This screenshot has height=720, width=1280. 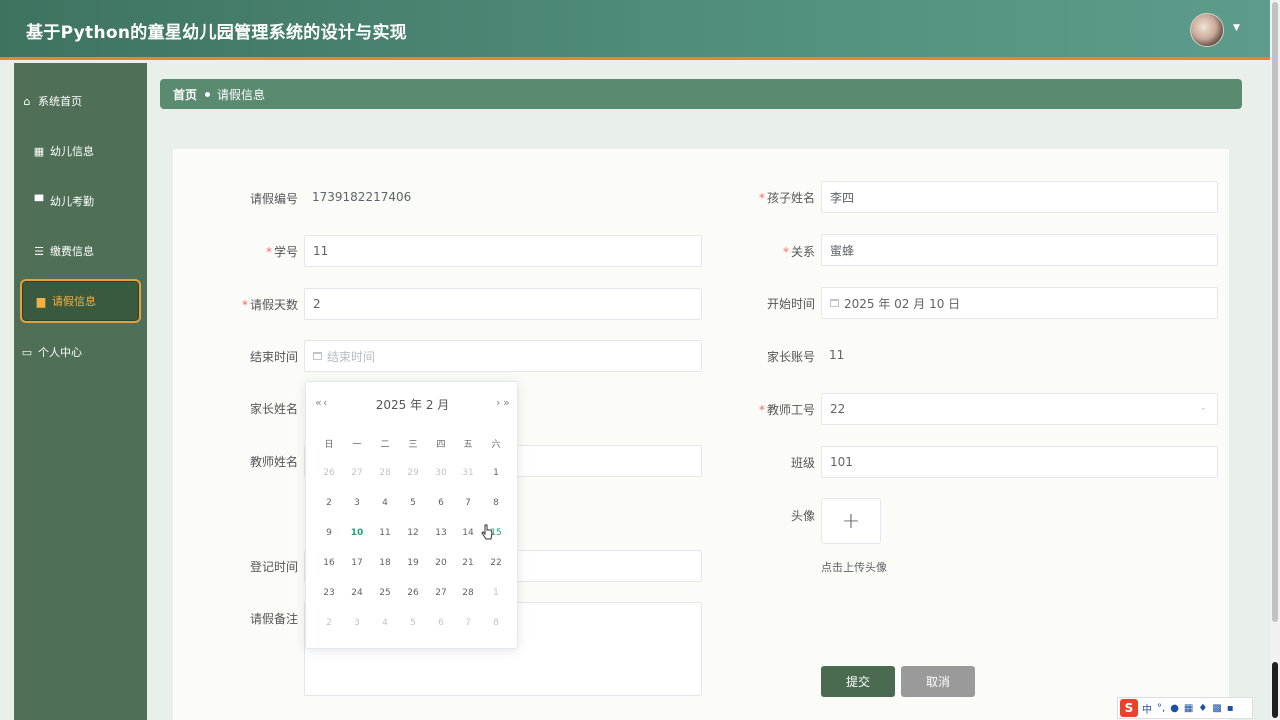 I want to click on sidebar-item-label: 个人中心, so click(x=60, y=352).